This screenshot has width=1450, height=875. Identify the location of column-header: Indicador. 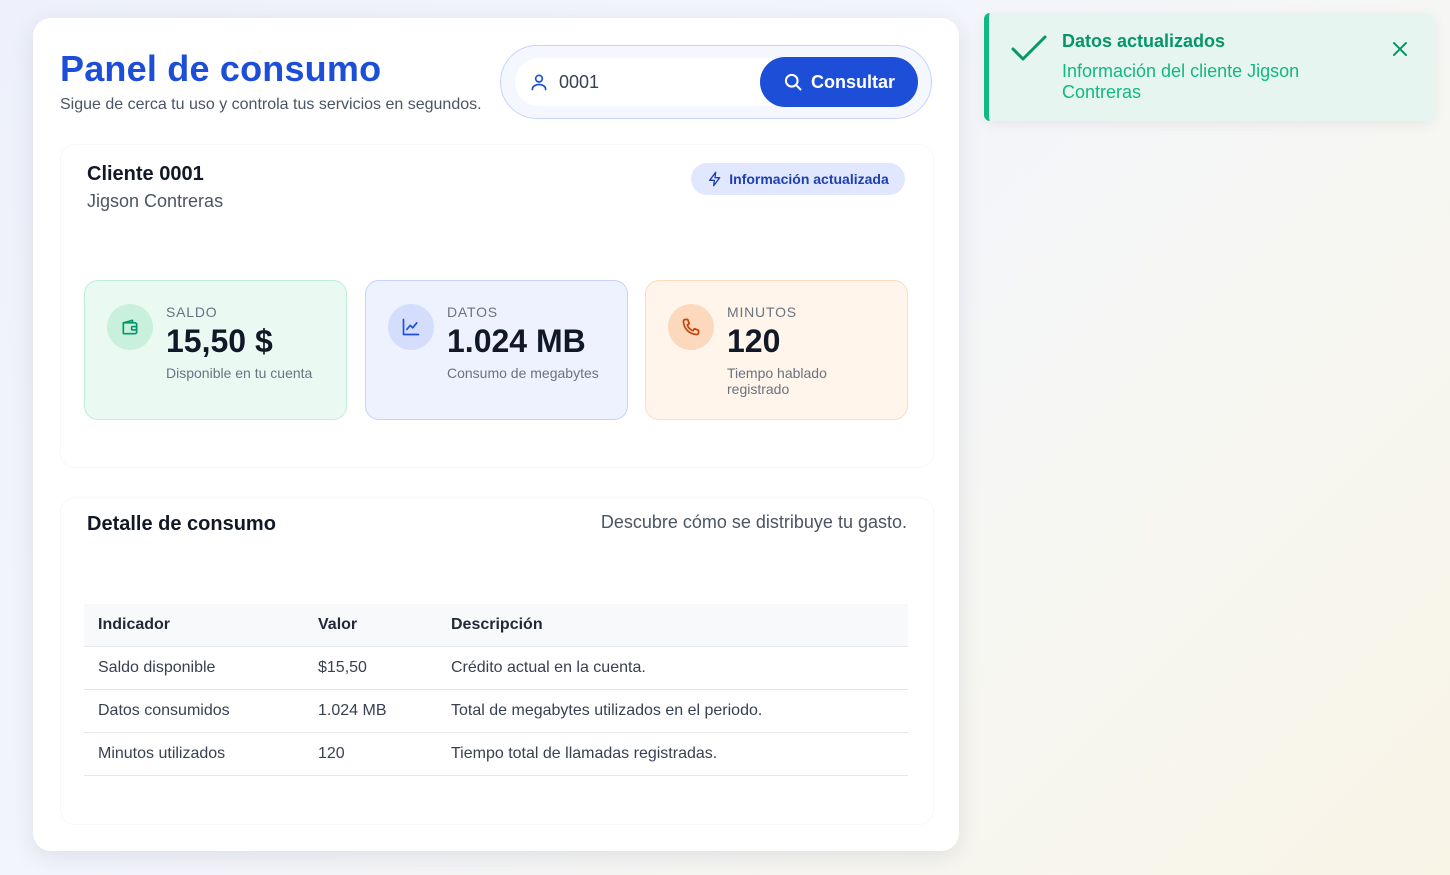
(194, 625).